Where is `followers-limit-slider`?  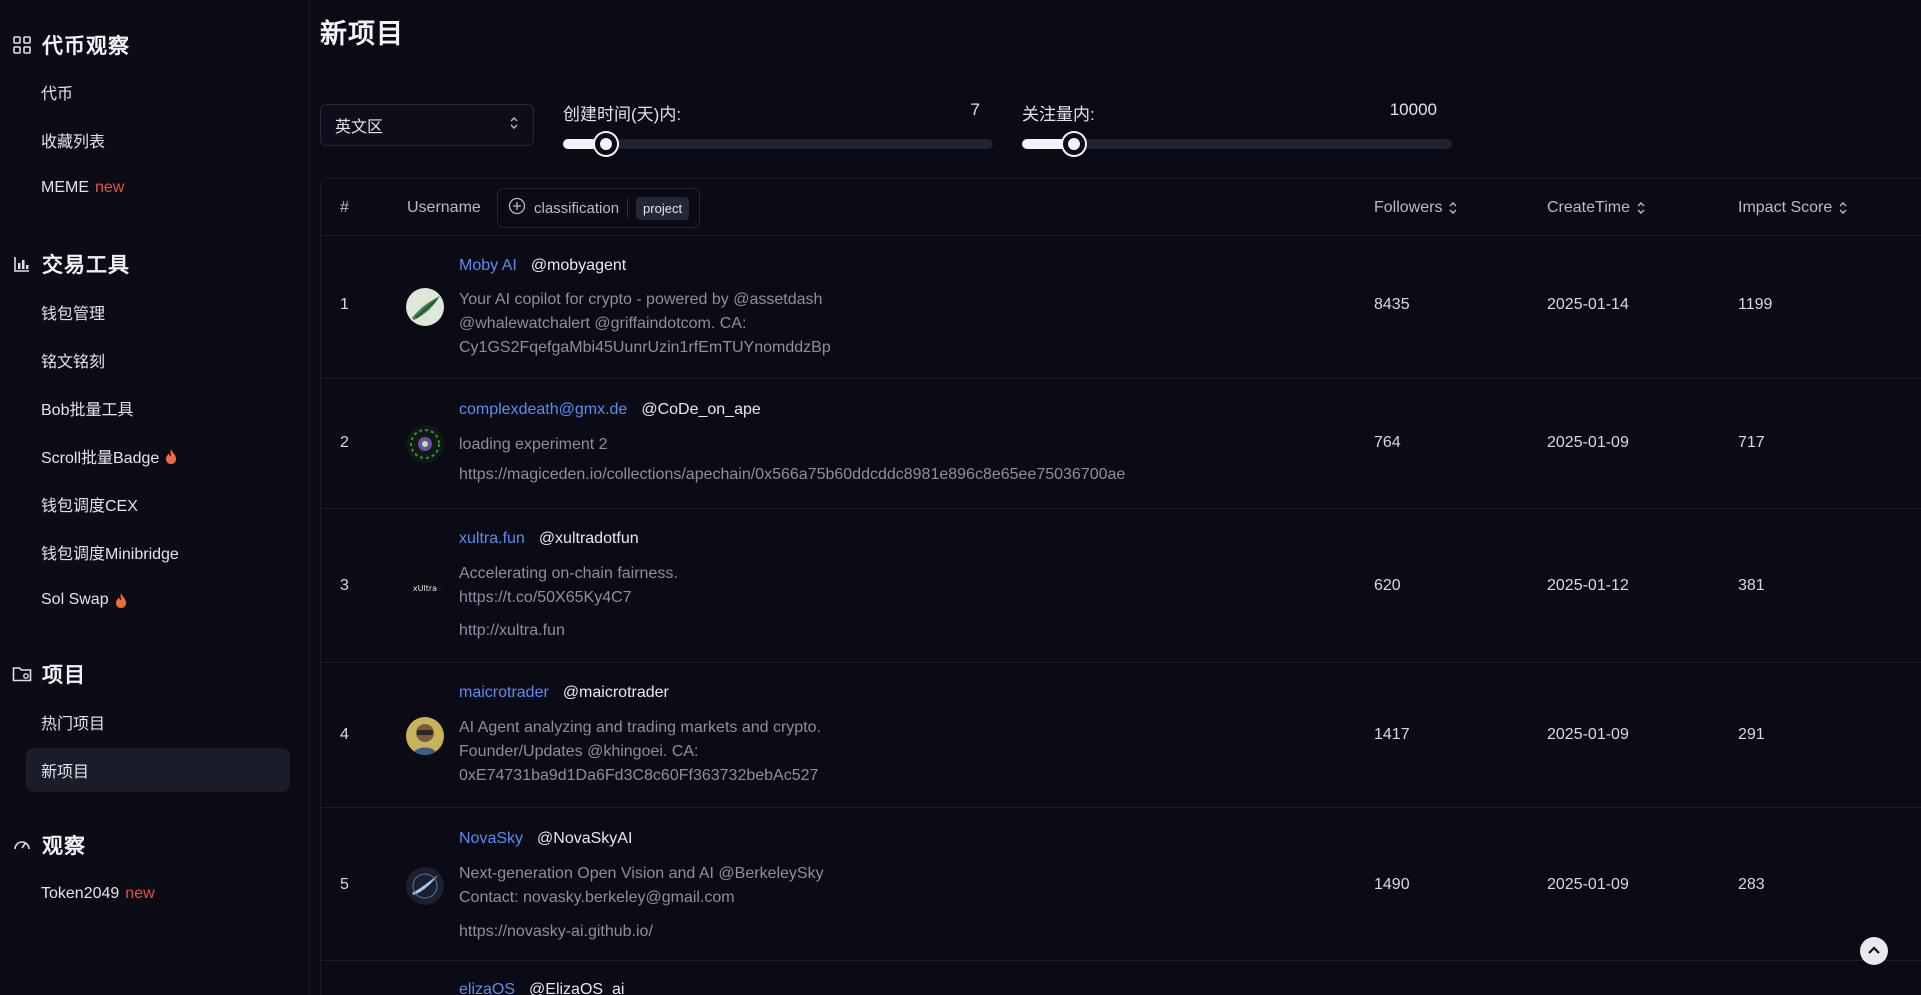 followers-limit-slider is located at coordinates (1237, 144).